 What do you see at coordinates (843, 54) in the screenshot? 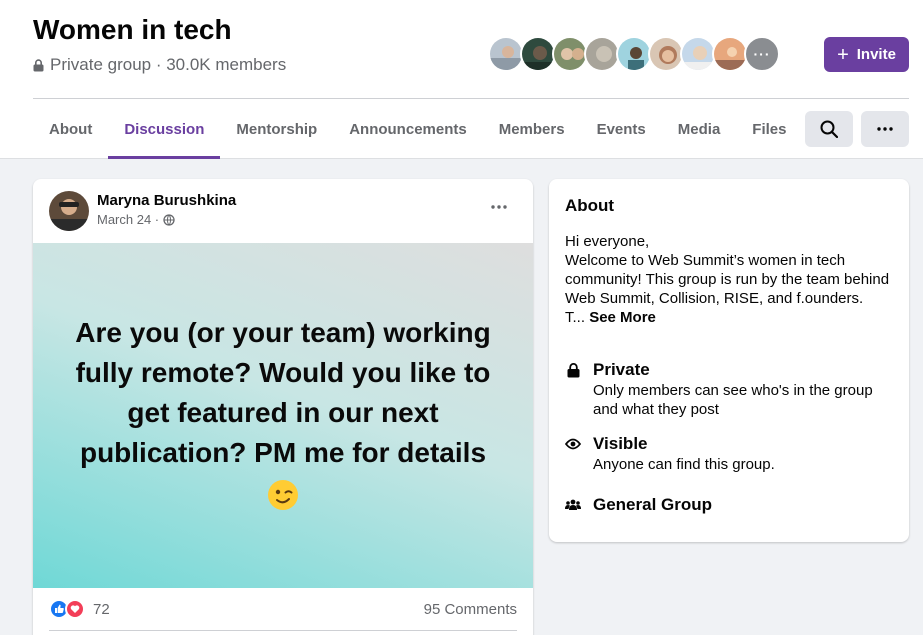
I see `plus-icon: +` at bounding box center [843, 54].